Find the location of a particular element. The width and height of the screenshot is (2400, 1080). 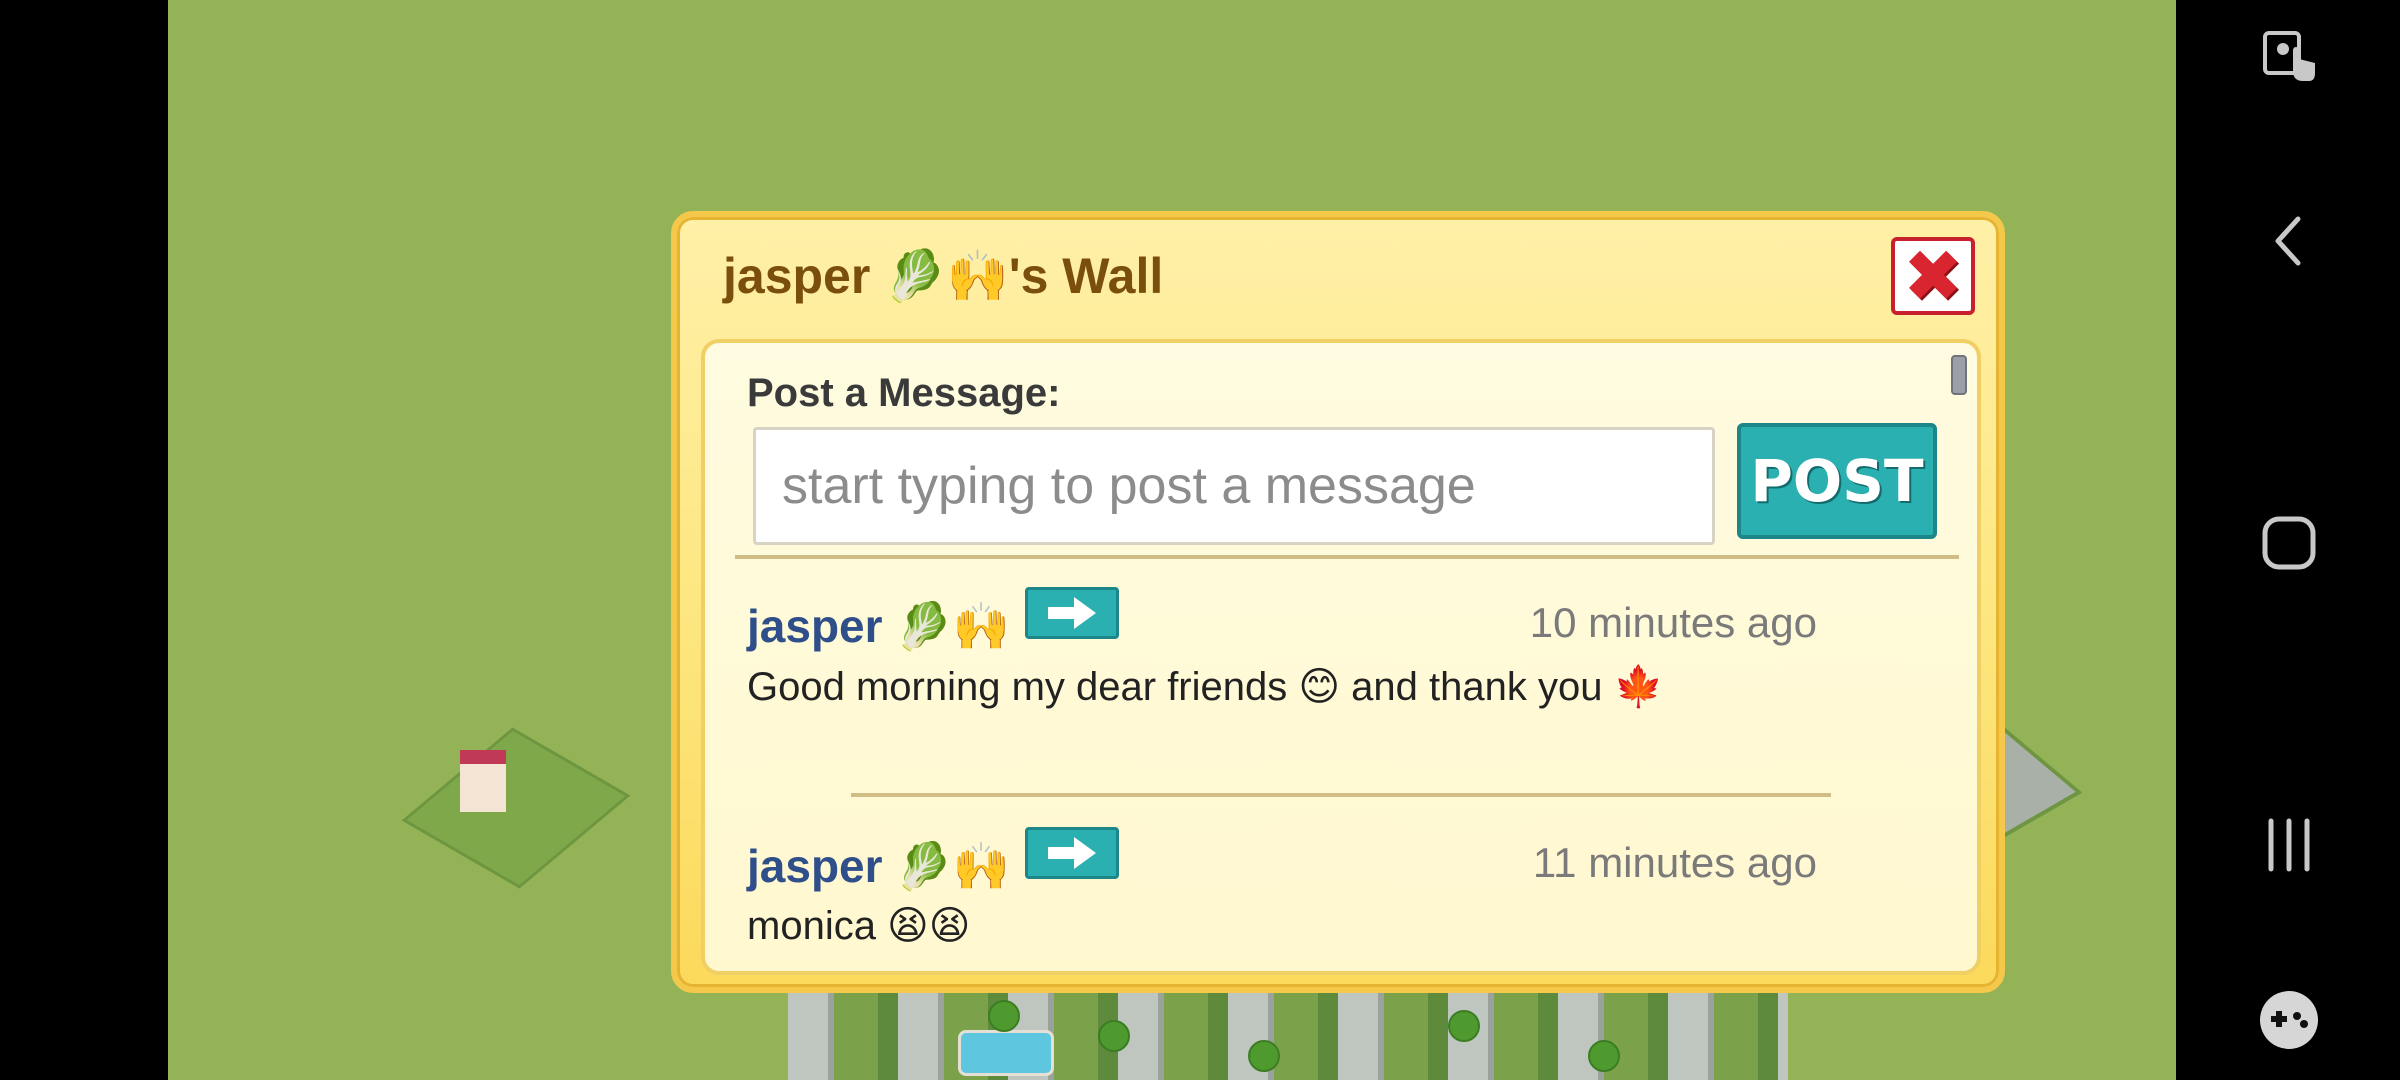

post-button: POST is located at coordinates (1837, 481).